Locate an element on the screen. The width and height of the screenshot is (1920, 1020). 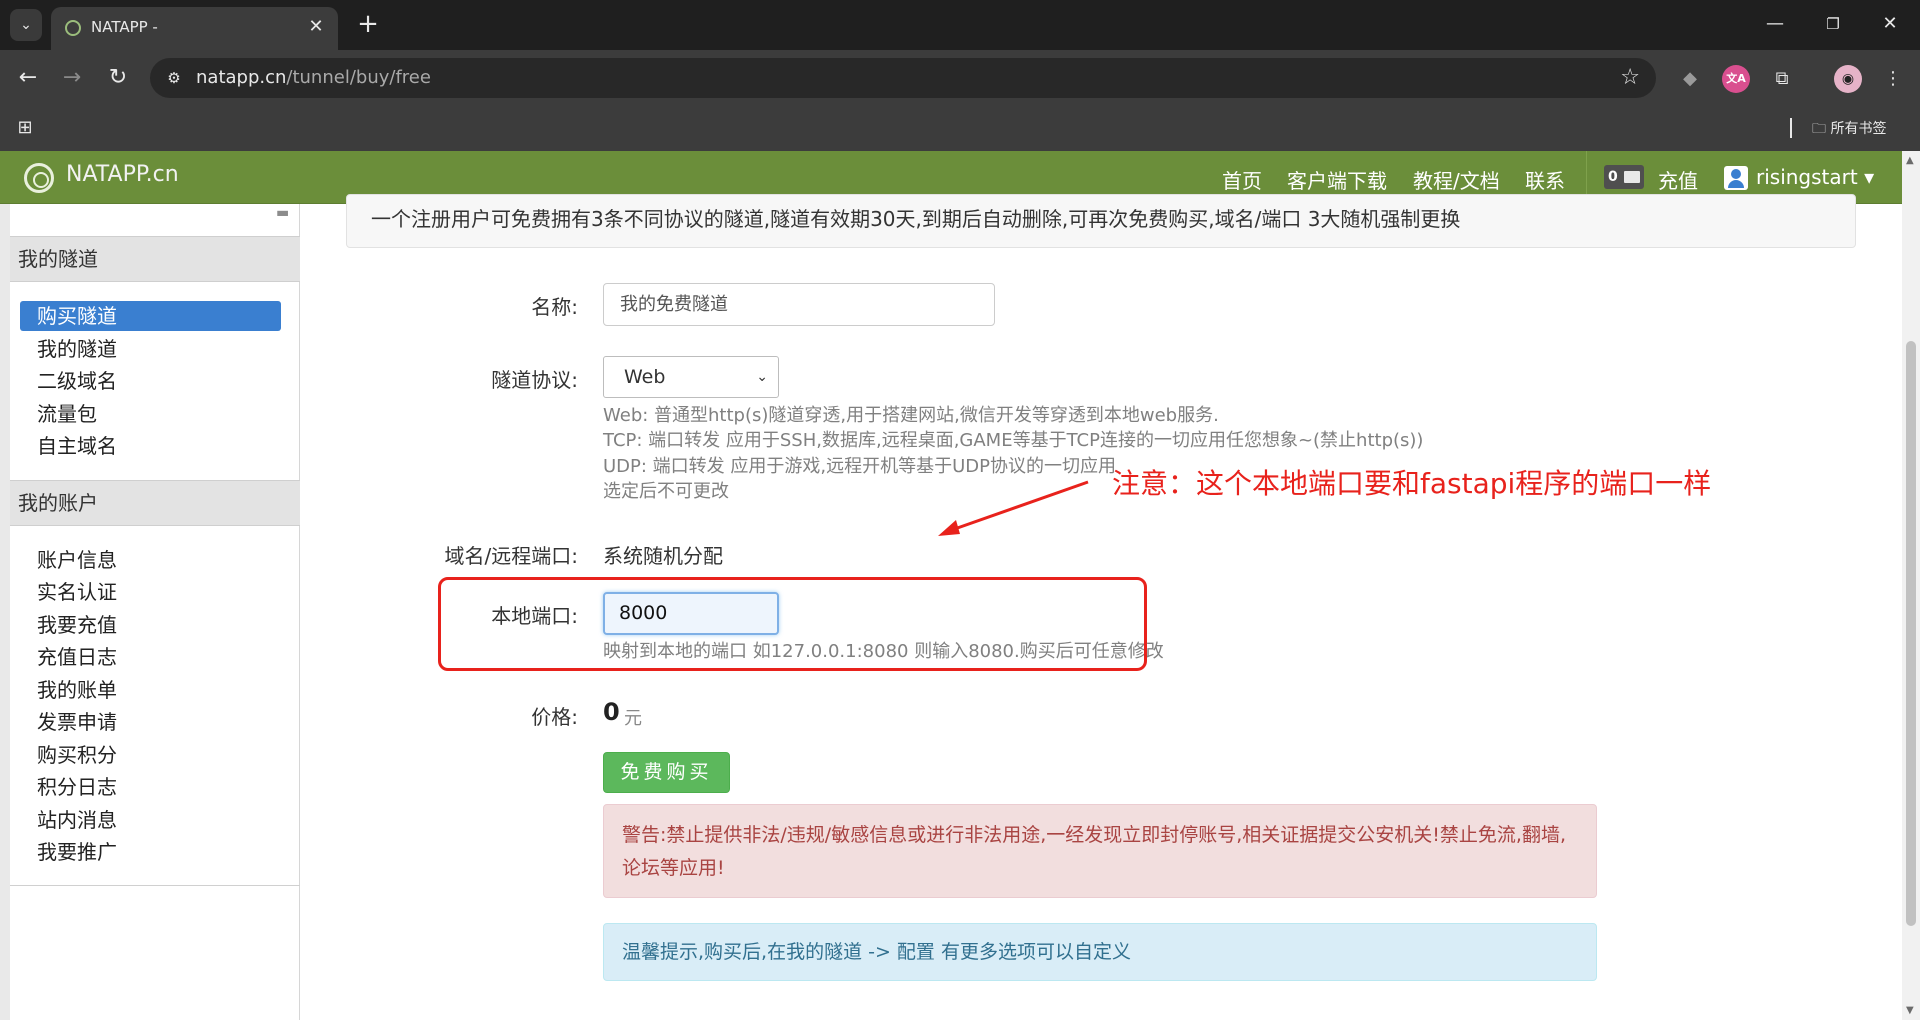
profile-avatar: ◉ is located at coordinates (1848, 79).